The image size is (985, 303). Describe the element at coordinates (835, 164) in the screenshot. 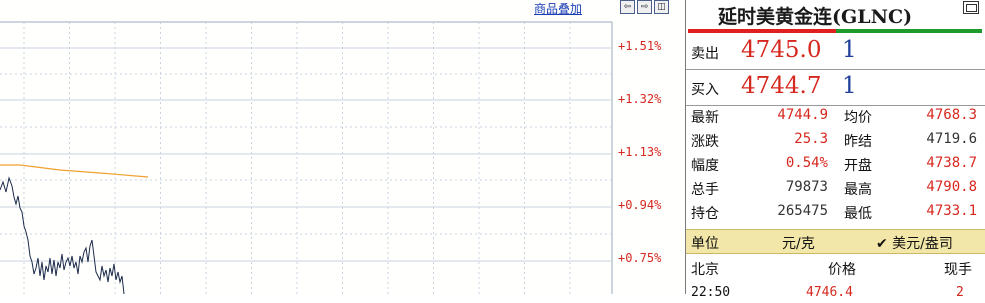

I see `stats-row: 幅度 0.54% 开盘 4738.7` at that location.